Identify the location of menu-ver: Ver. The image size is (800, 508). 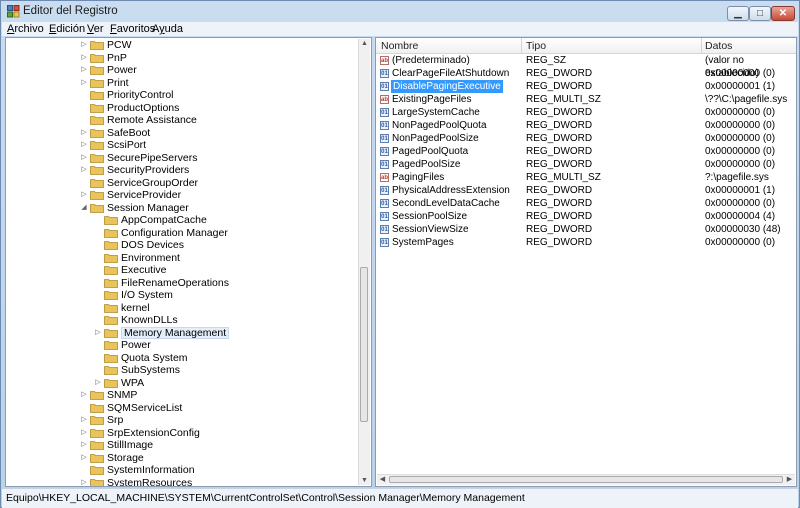
(95, 29).